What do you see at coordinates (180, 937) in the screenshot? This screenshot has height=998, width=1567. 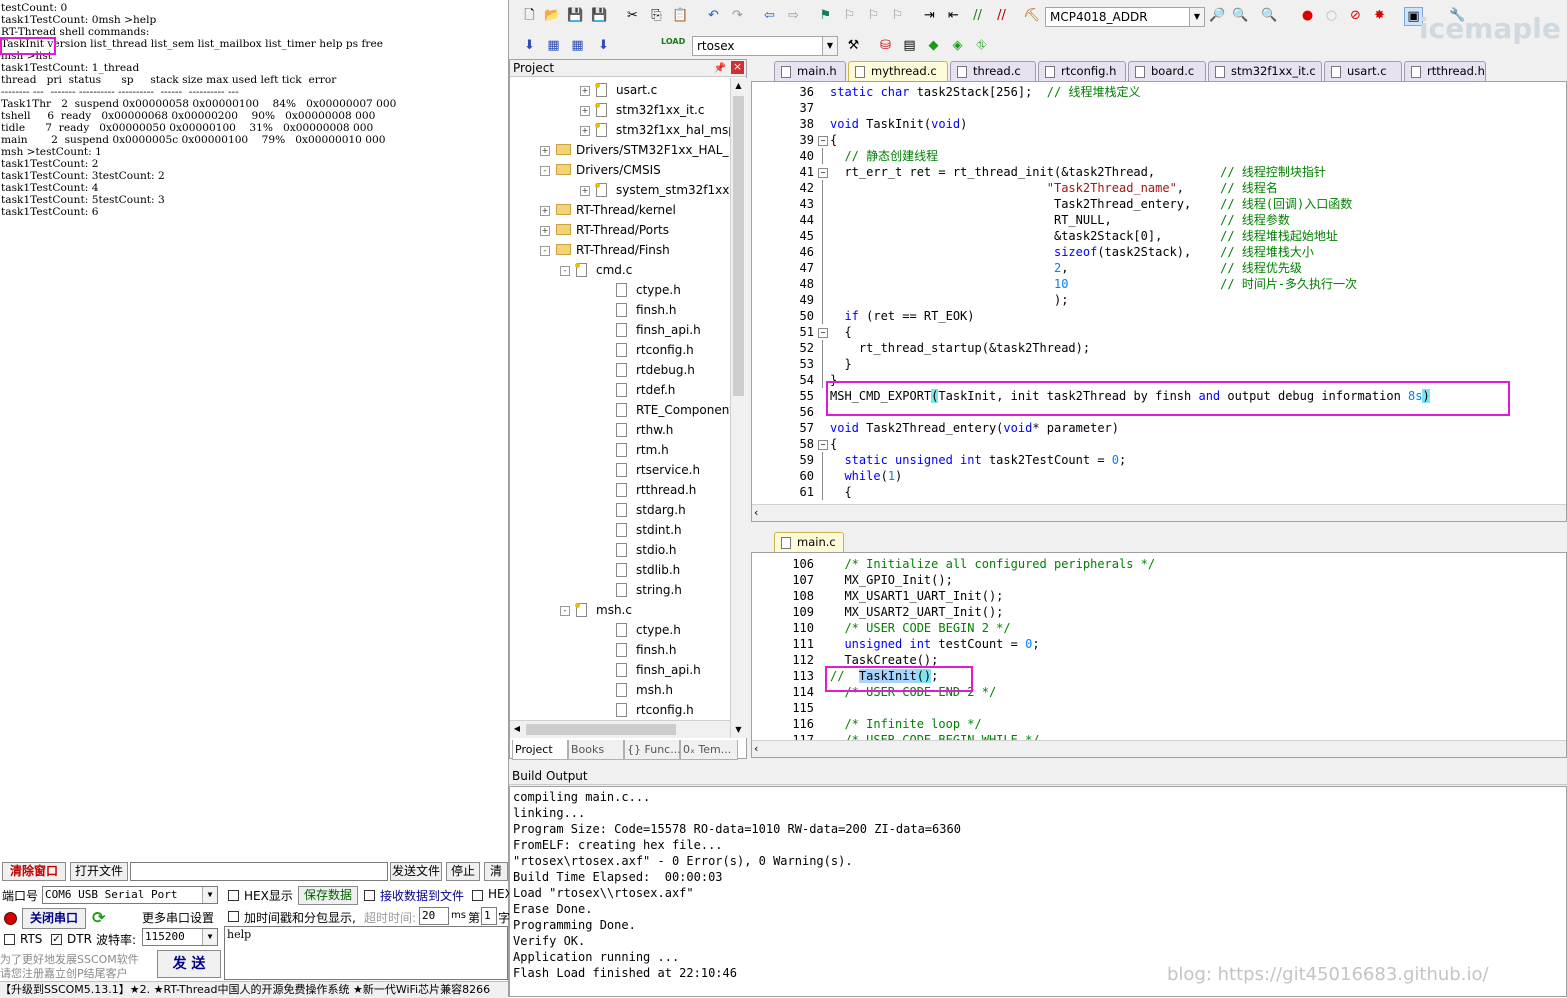 I see `baud-select: 115200 ▼` at bounding box center [180, 937].